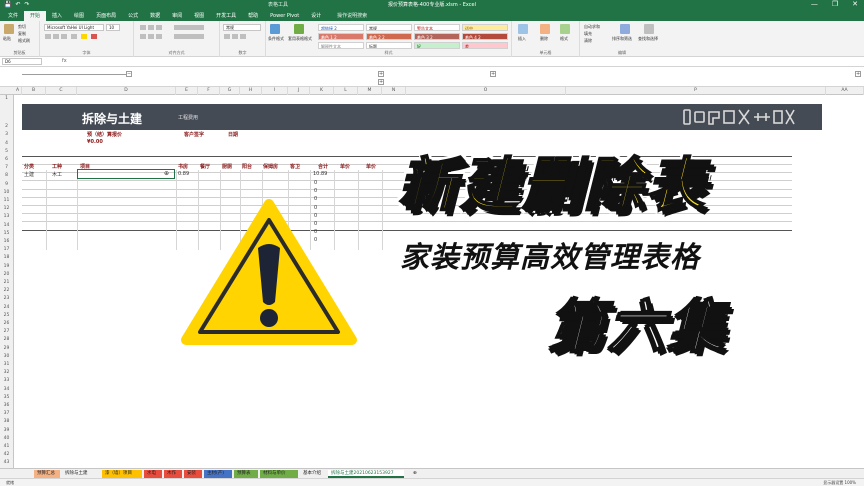  Describe the element at coordinates (522, 39) in the screenshot. I see `insert-cells-button: 插入` at that location.